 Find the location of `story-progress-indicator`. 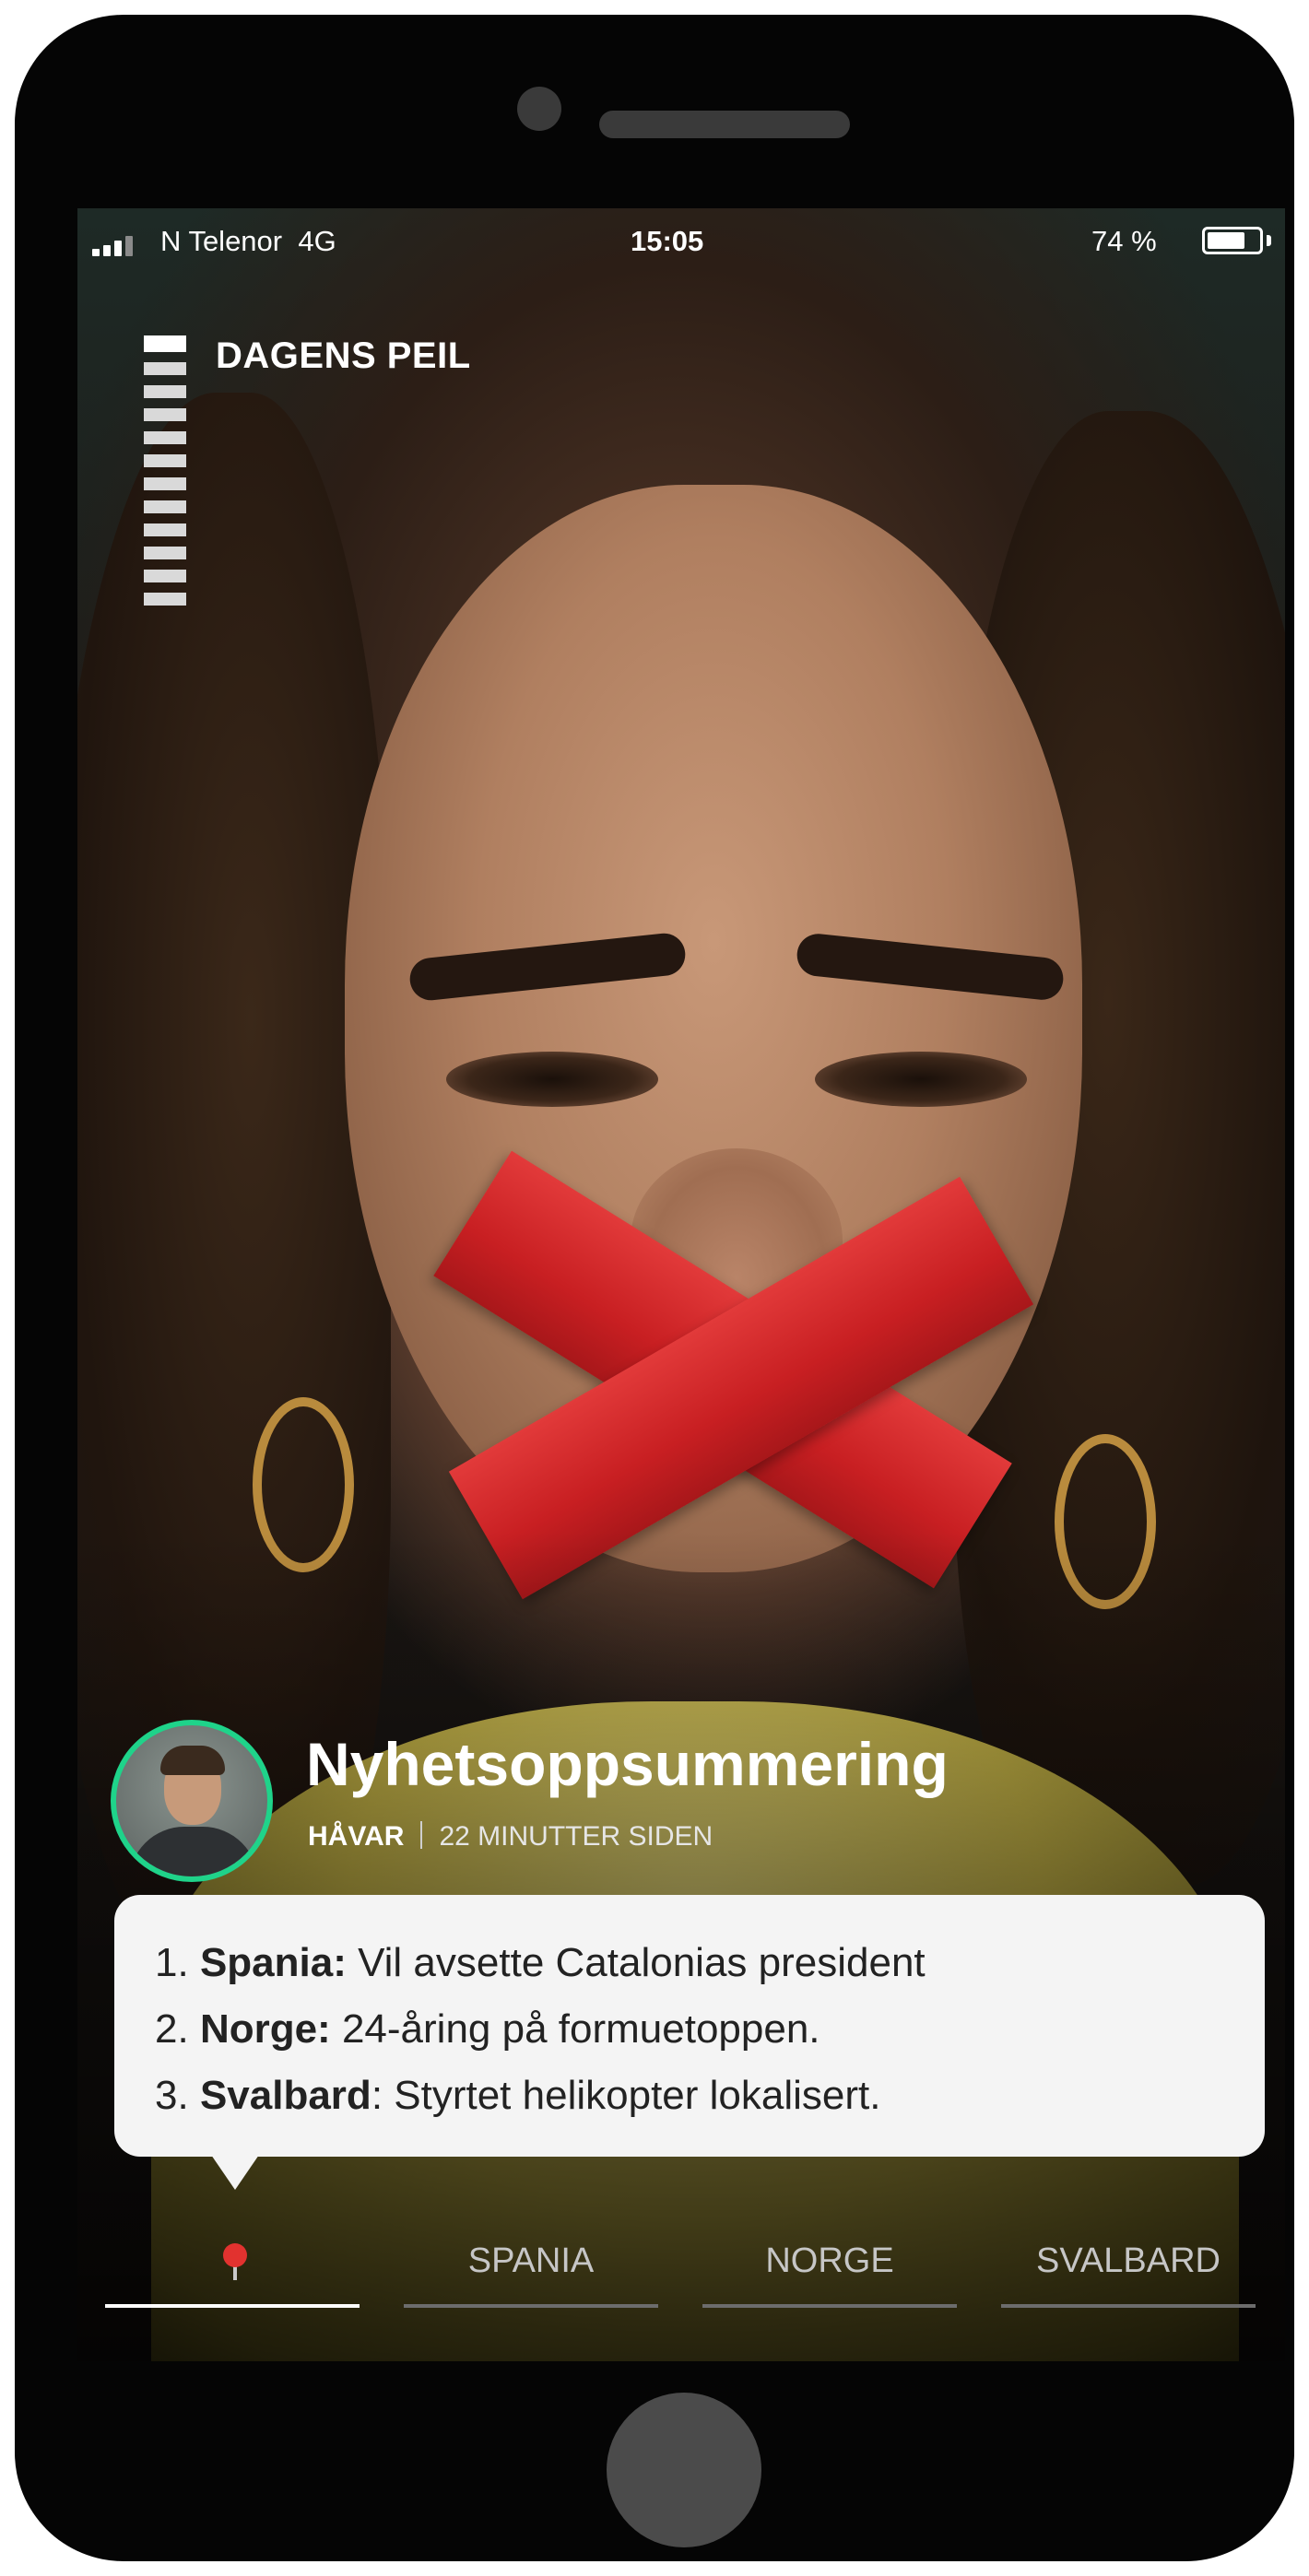

story-progress-indicator is located at coordinates (165, 475).